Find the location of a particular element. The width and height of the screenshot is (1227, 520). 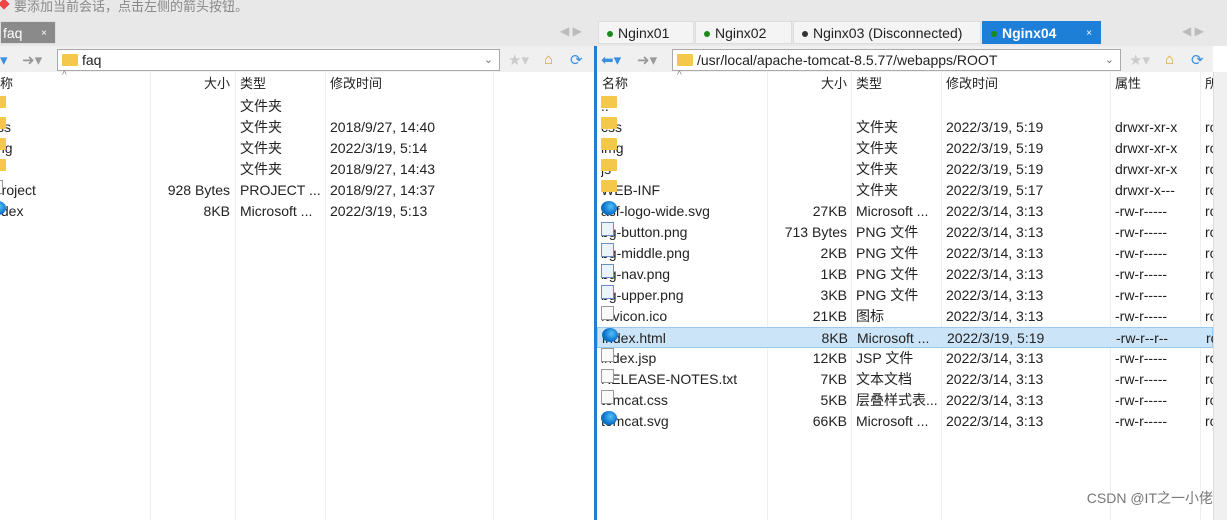

file-row: js文件夹2022/3/19, 5:19drwxr-xr-xro is located at coordinates (907, 169).